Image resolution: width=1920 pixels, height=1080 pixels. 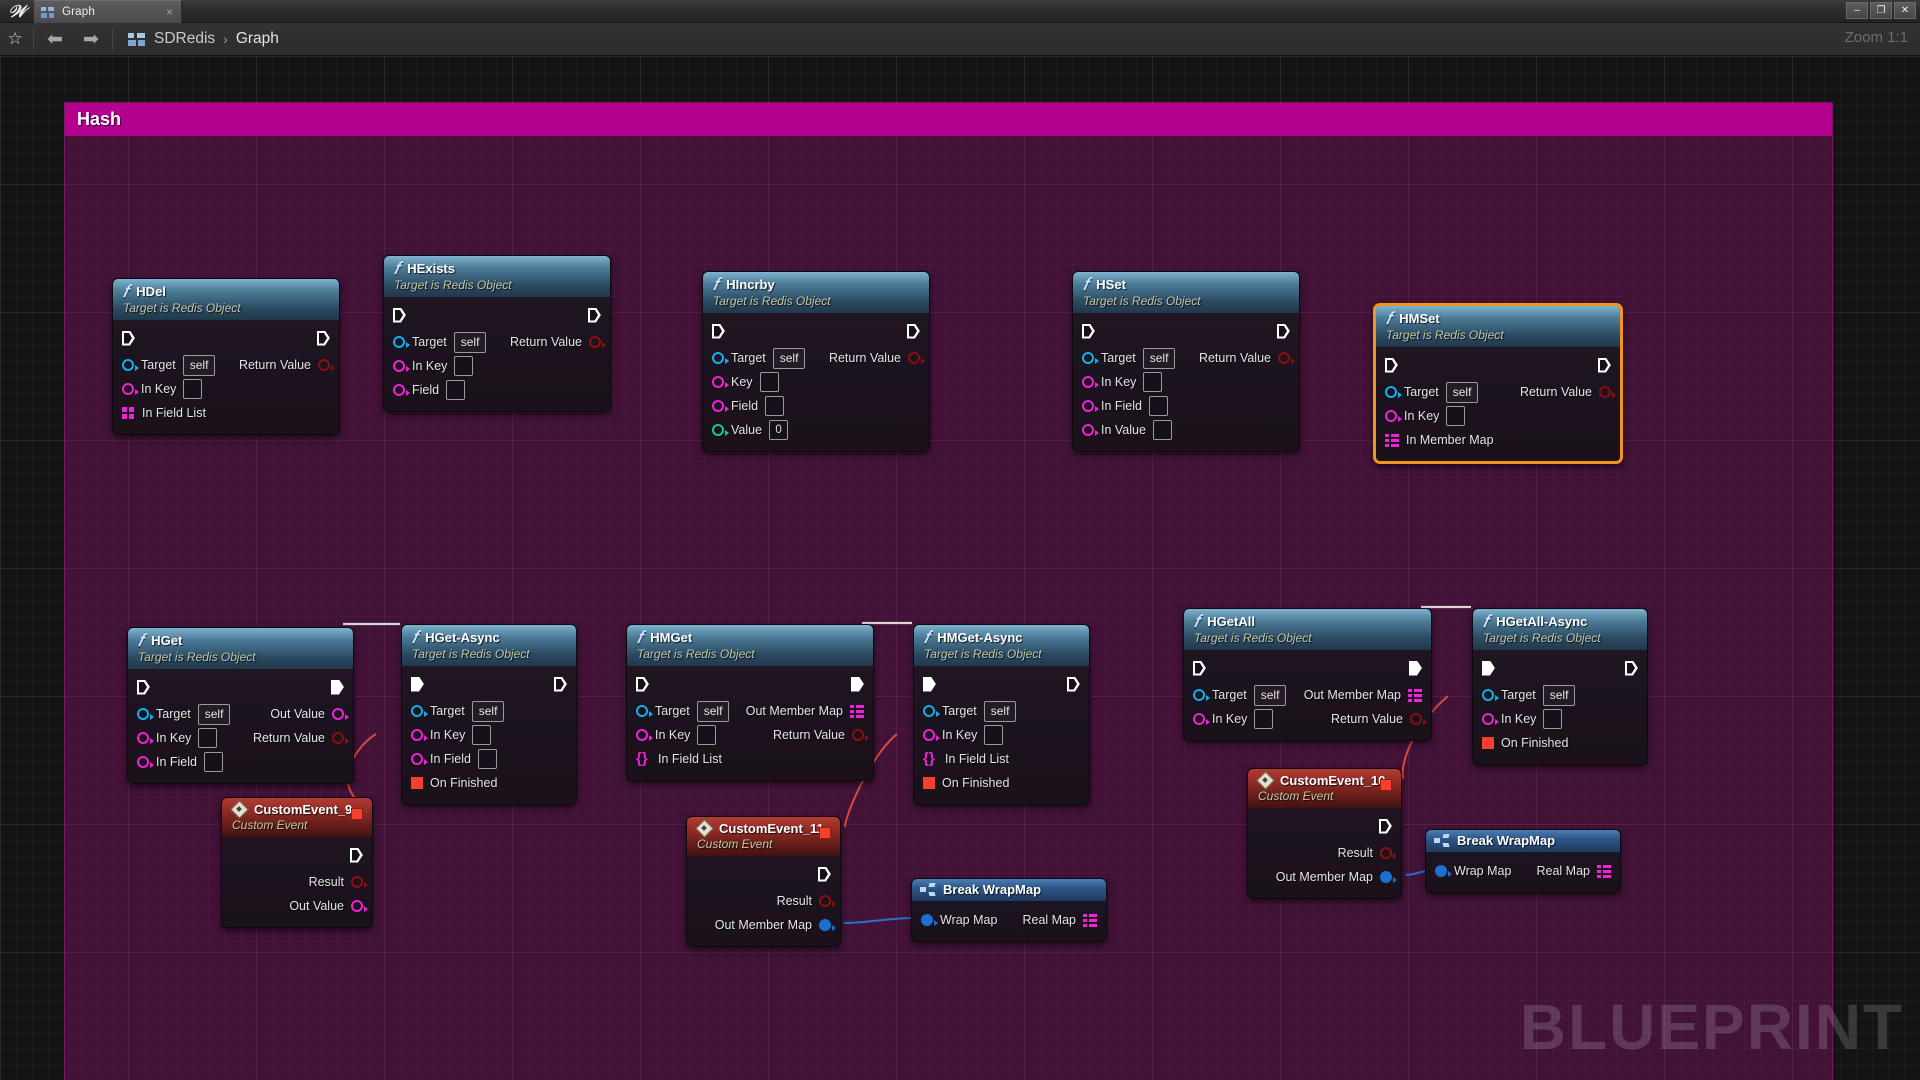 What do you see at coordinates (226, 299) in the screenshot?
I see `node-header: 𝑓 HDel Target is Redis Object` at bounding box center [226, 299].